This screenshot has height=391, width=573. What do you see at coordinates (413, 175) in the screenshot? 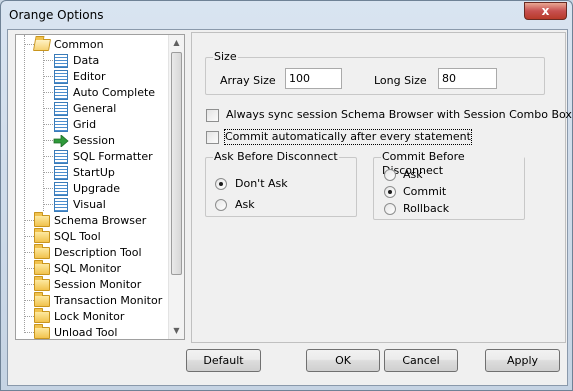
I see `commit-ask-label: Ask` at bounding box center [413, 175].